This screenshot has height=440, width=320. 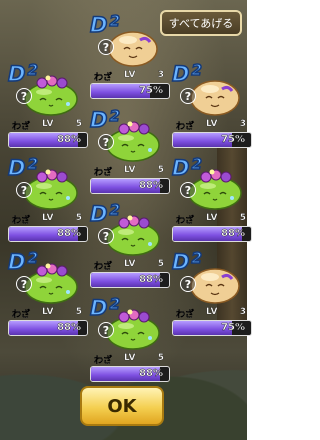 What do you see at coordinates (122, 406) in the screenshot?
I see `ok-button: OK` at bounding box center [122, 406].